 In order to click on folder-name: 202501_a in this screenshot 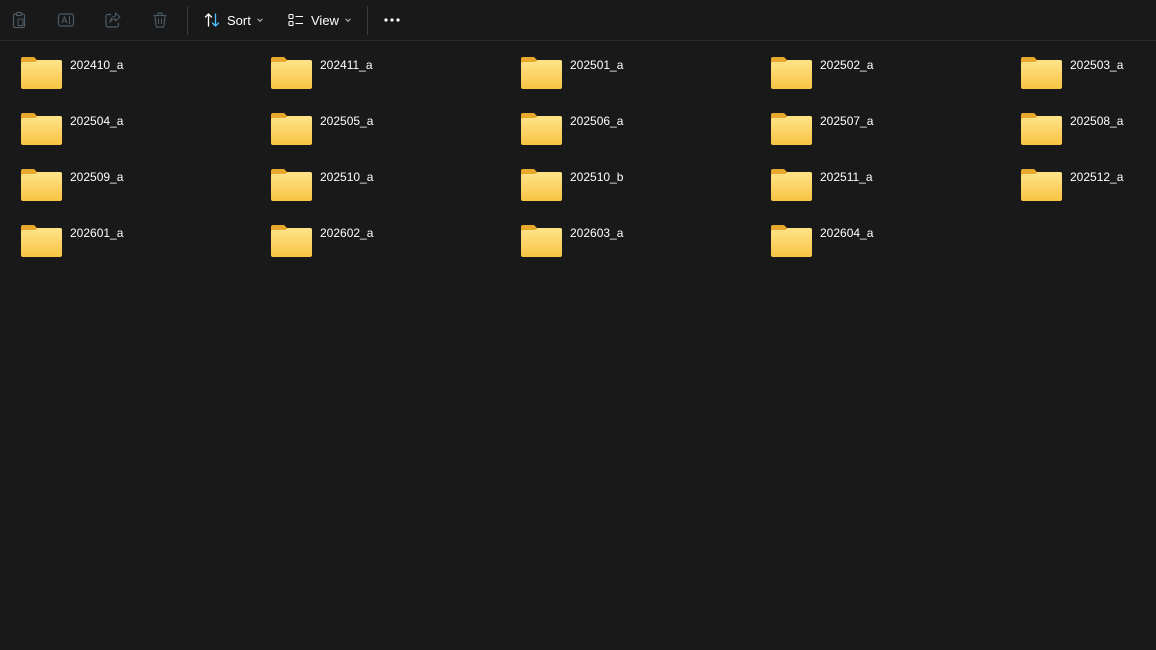, I will do `click(597, 65)`.